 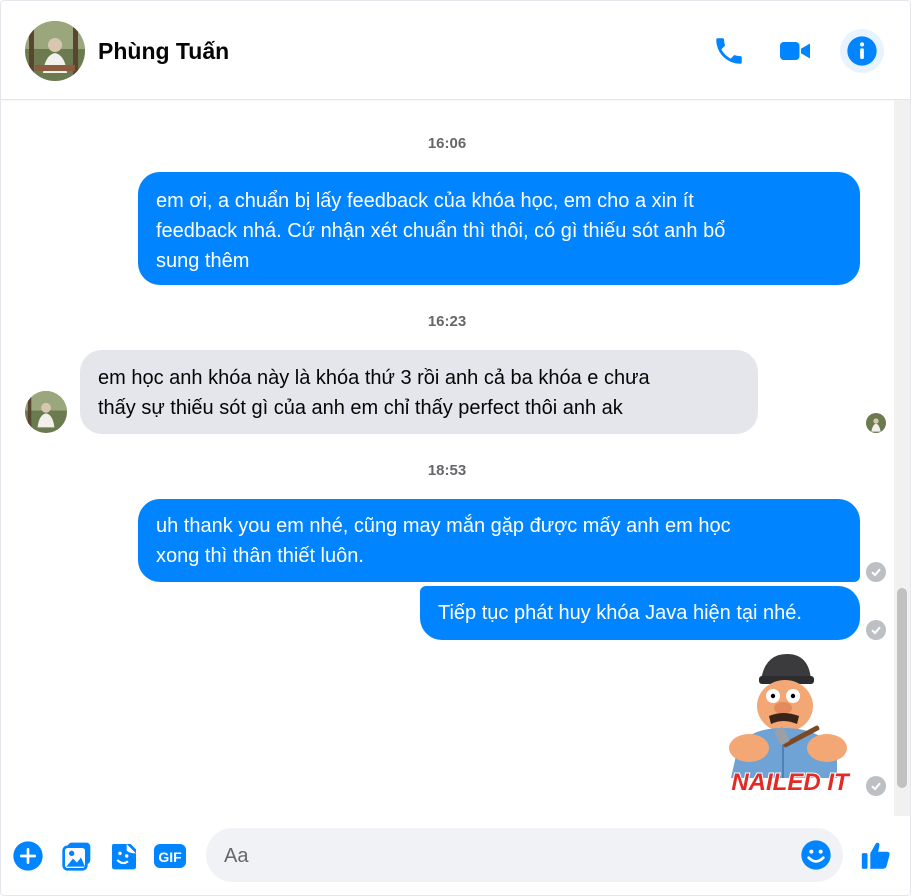 I want to click on photo-icon, so click(x=76, y=856).